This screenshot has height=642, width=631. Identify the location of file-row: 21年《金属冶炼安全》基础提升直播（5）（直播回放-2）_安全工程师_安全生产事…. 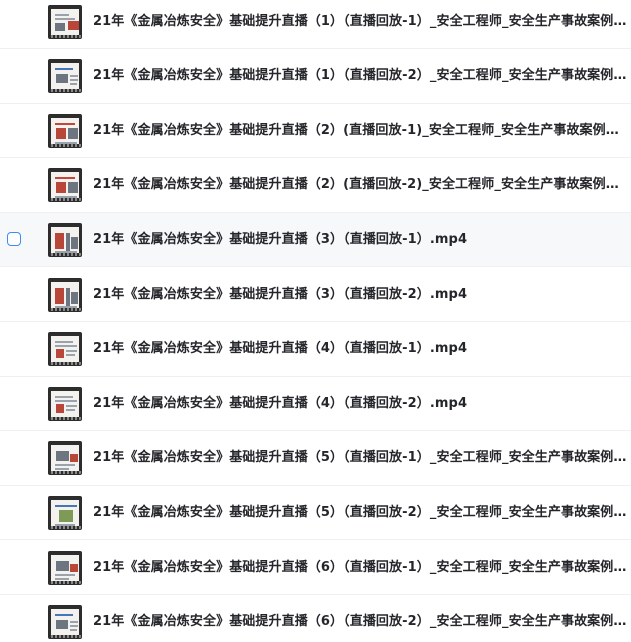
(315, 513).